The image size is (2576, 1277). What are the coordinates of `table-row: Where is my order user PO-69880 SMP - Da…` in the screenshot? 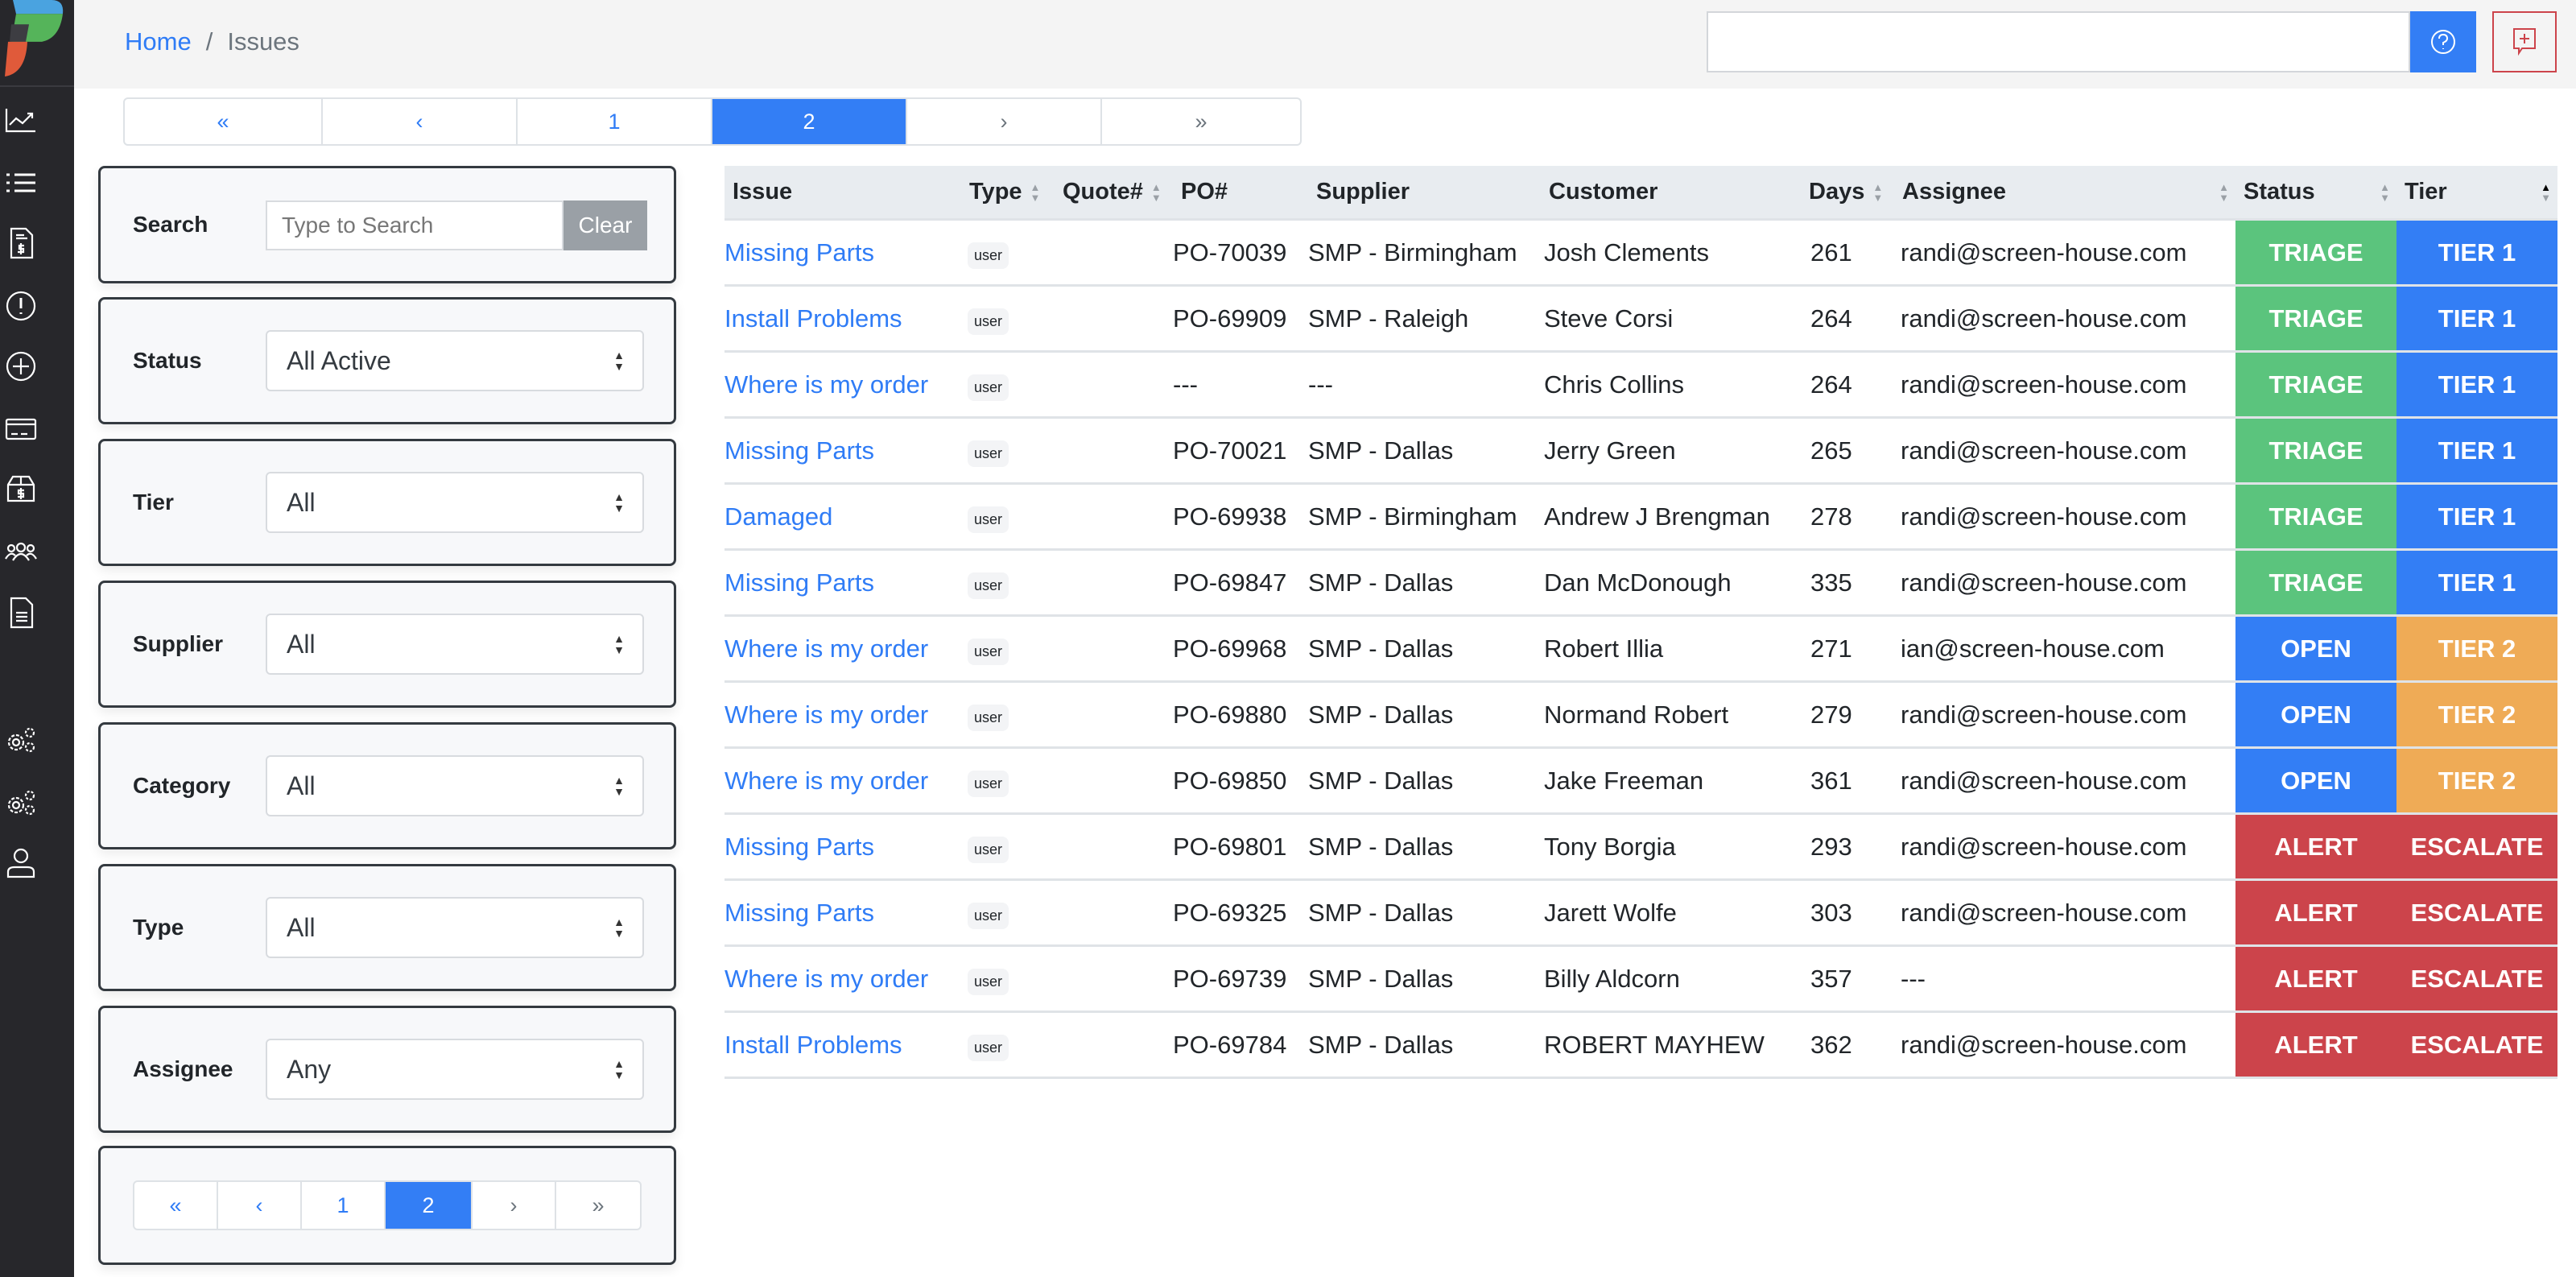 It's located at (1640, 716).